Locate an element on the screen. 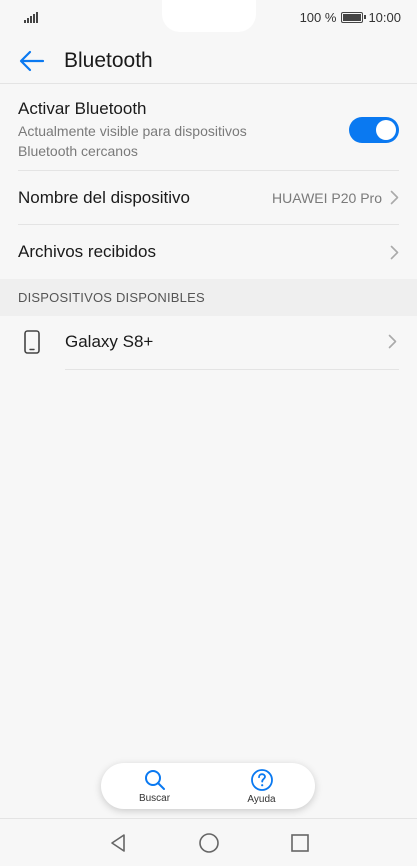 The height and width of the screenshot is (866, 417). bluetooth-toggle-title: Activar Bluetooth is located at coordinates (82, 108).